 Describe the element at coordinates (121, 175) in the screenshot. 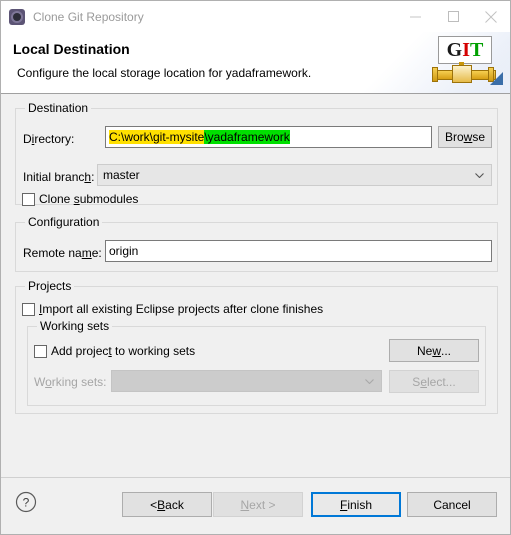

I see `initial-branch-value: master` at that location.